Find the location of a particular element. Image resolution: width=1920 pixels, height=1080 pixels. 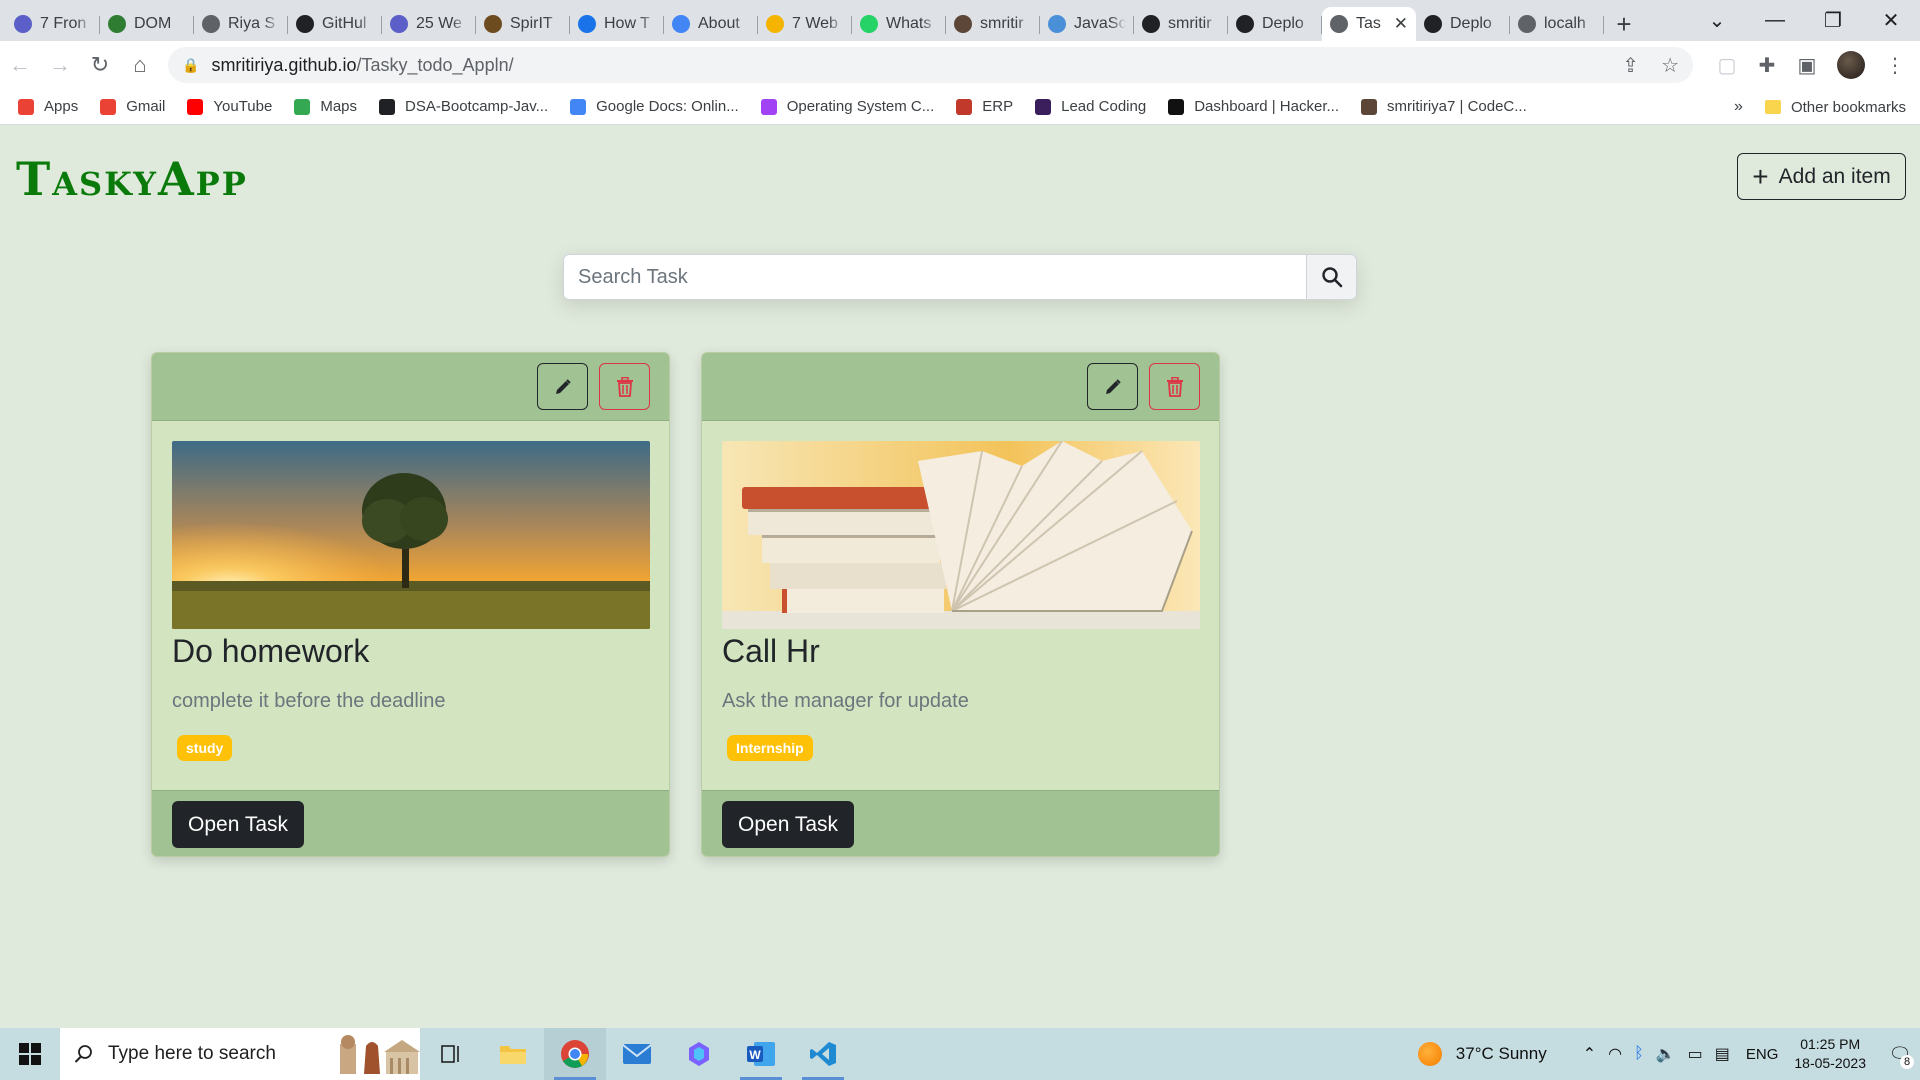

browser-tab: Whats is located at coordinates (899, 24).